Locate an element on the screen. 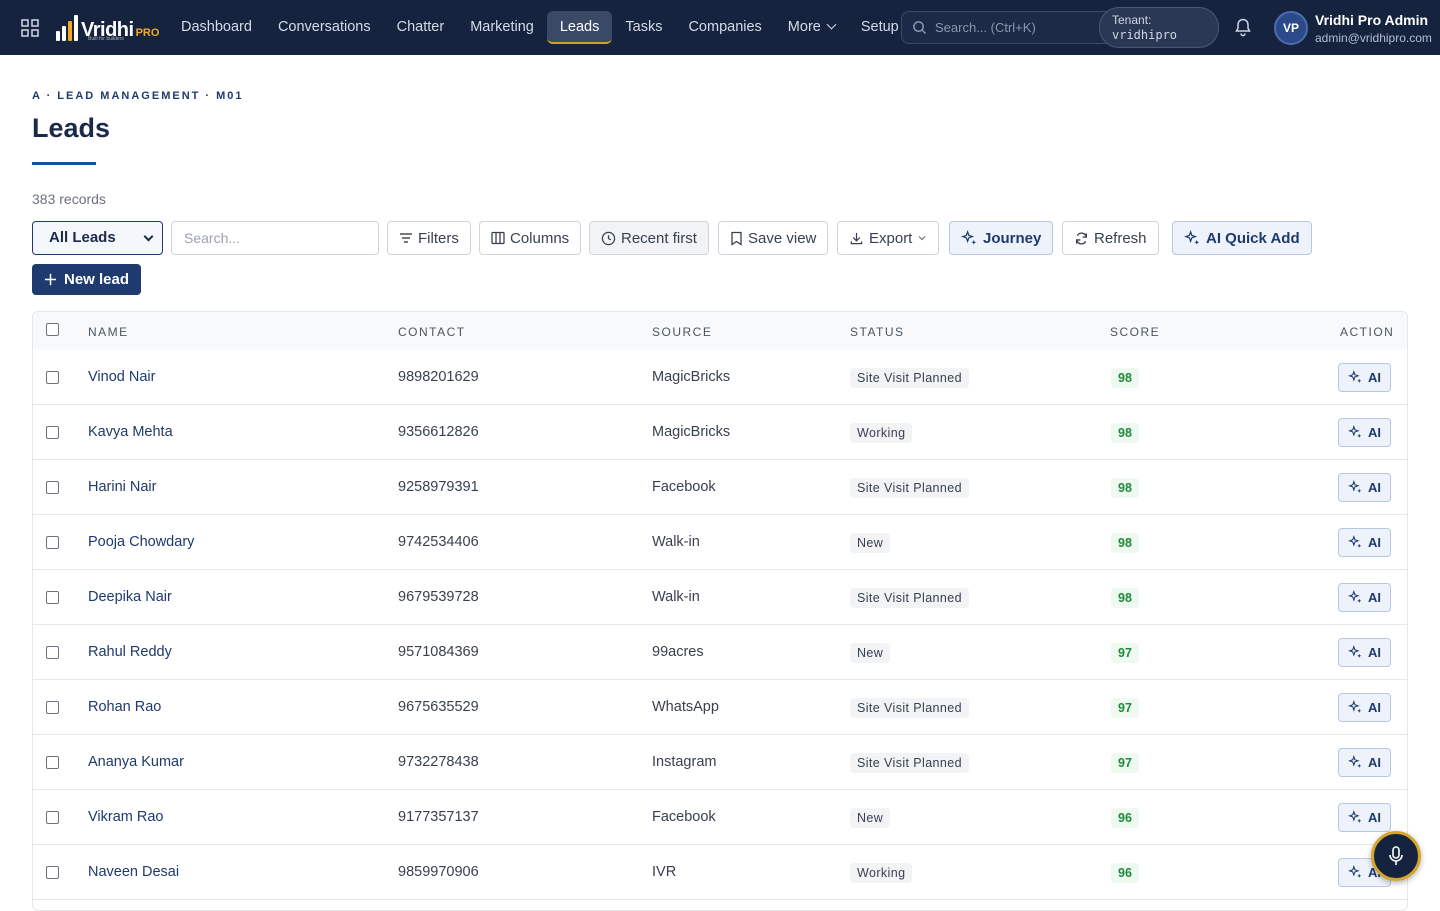 The image size is (1440, 911). lead-name-link: Rohan Rao is located at coordinates (124, 707).